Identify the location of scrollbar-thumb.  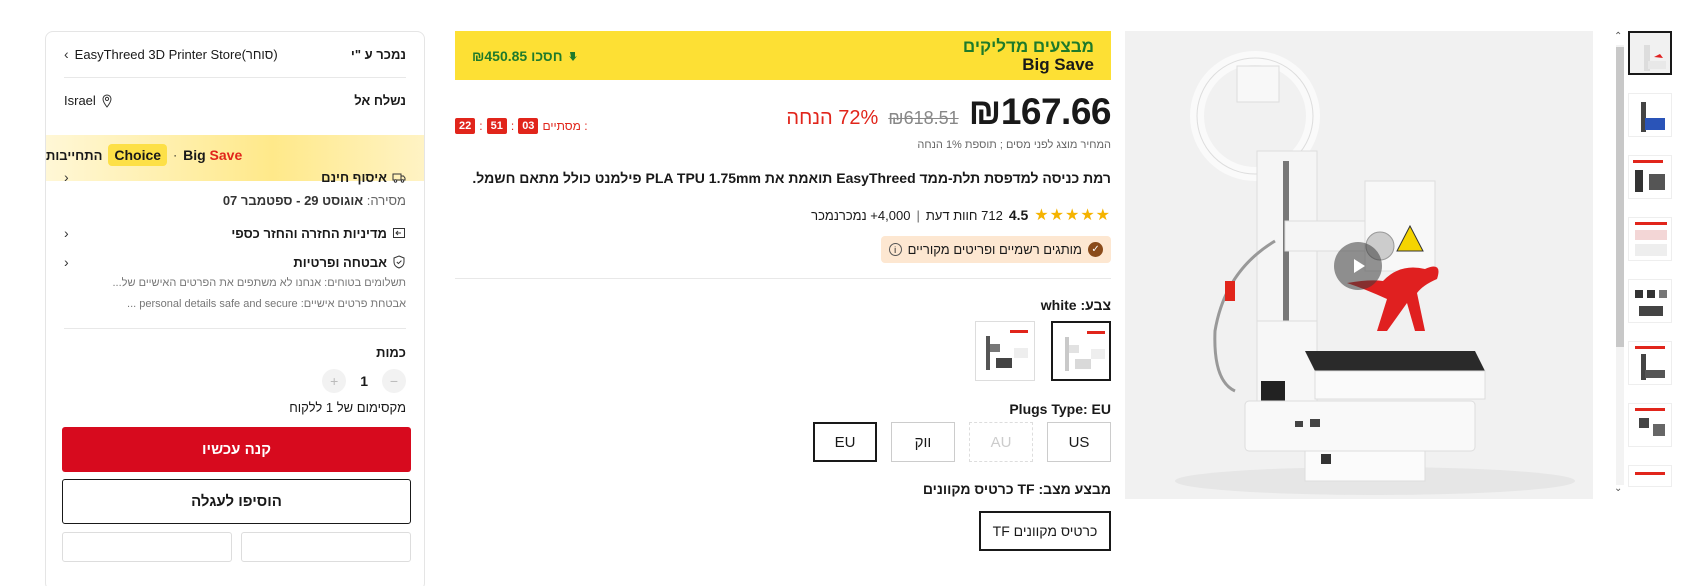
(1620, 197).